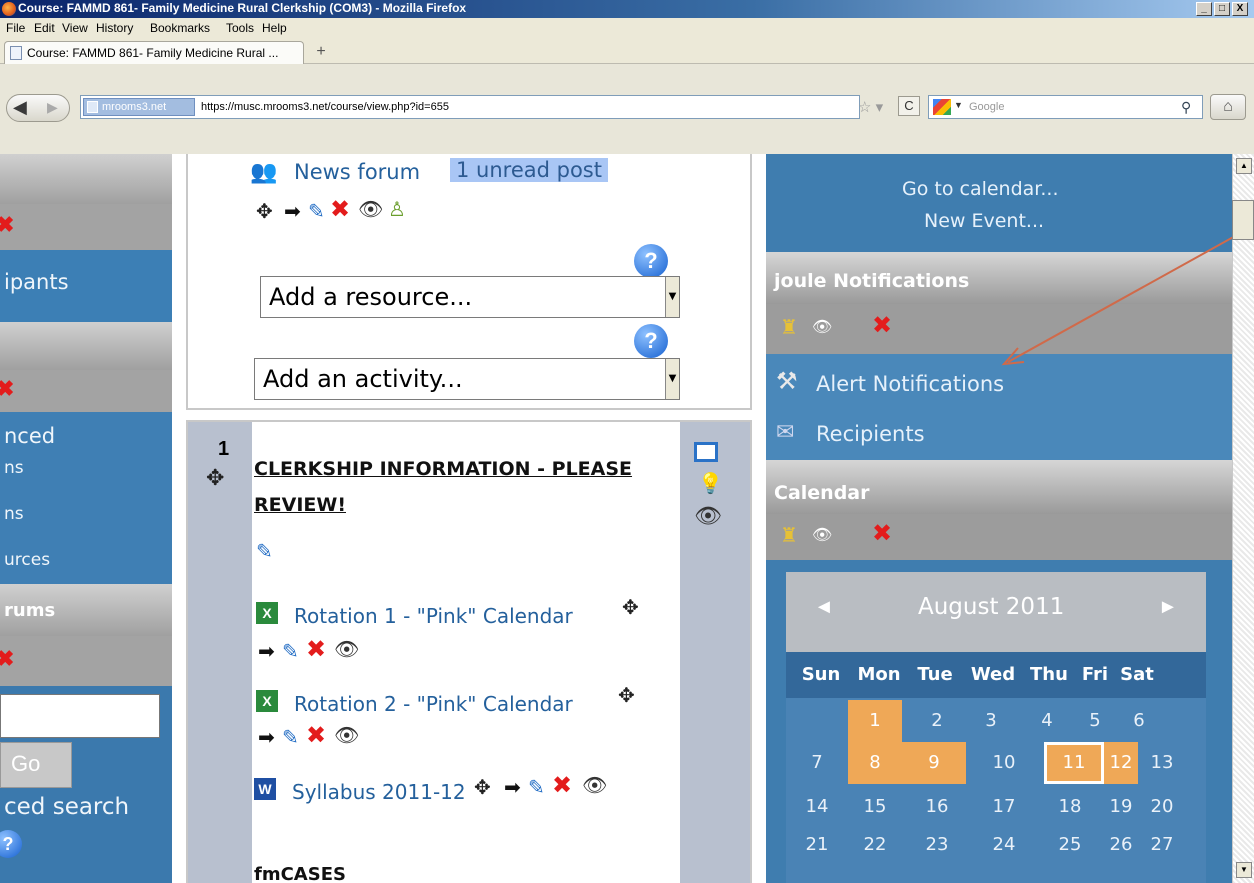  I want to click on site-identity-button: mrooms3.net, so click(139, 107).